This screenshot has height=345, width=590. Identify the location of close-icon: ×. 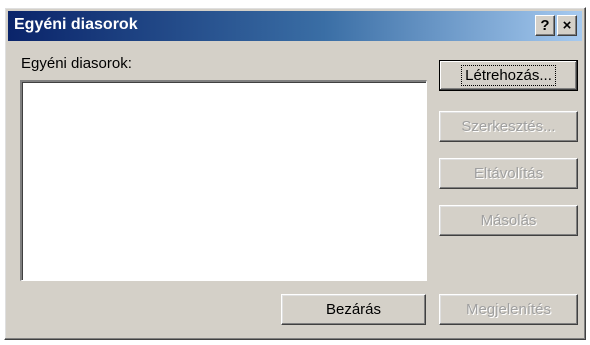
(567, 25).